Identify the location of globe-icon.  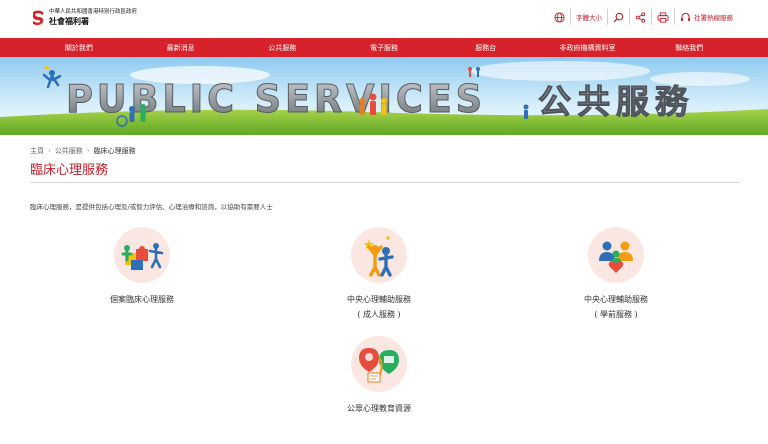
(559, 17).